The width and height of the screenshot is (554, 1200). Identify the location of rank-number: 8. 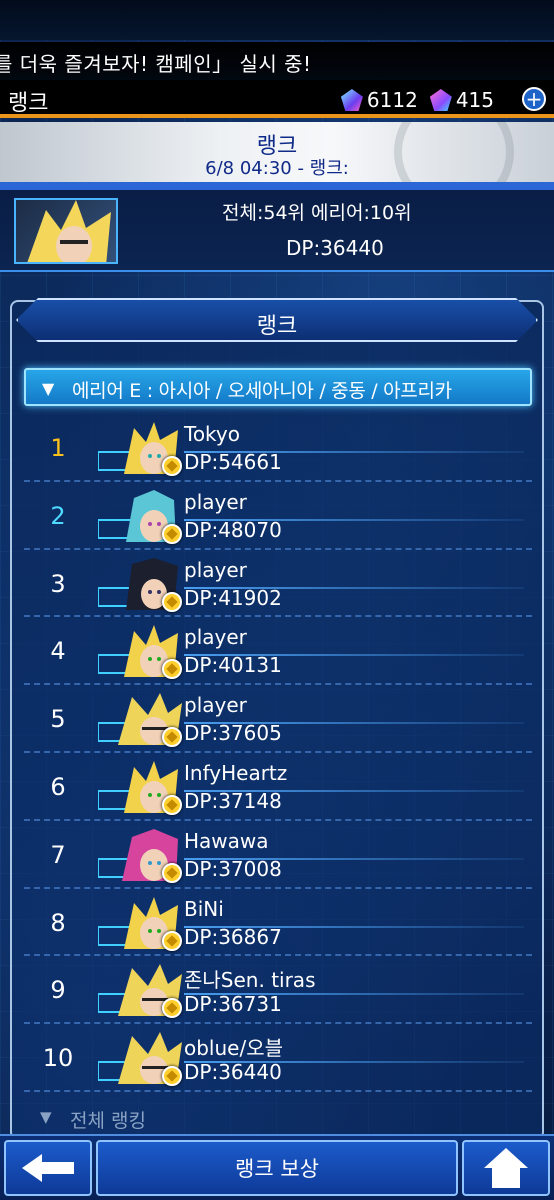
(58, 922).